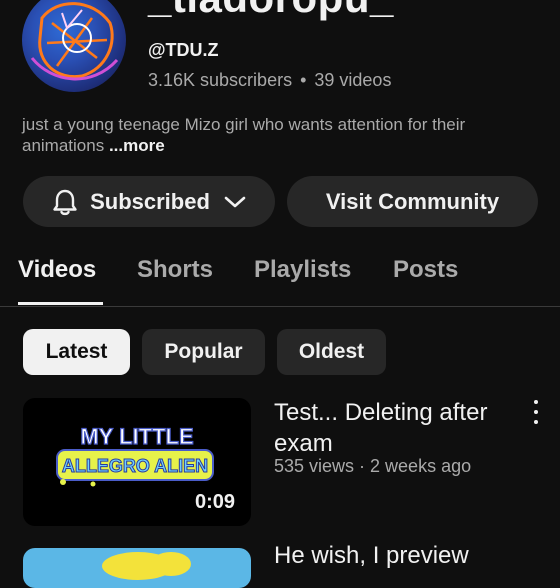 The image size is (560, 588). I want to click on channel-tabs: Videos Shorts Playlists Posts, so click(280, 279).